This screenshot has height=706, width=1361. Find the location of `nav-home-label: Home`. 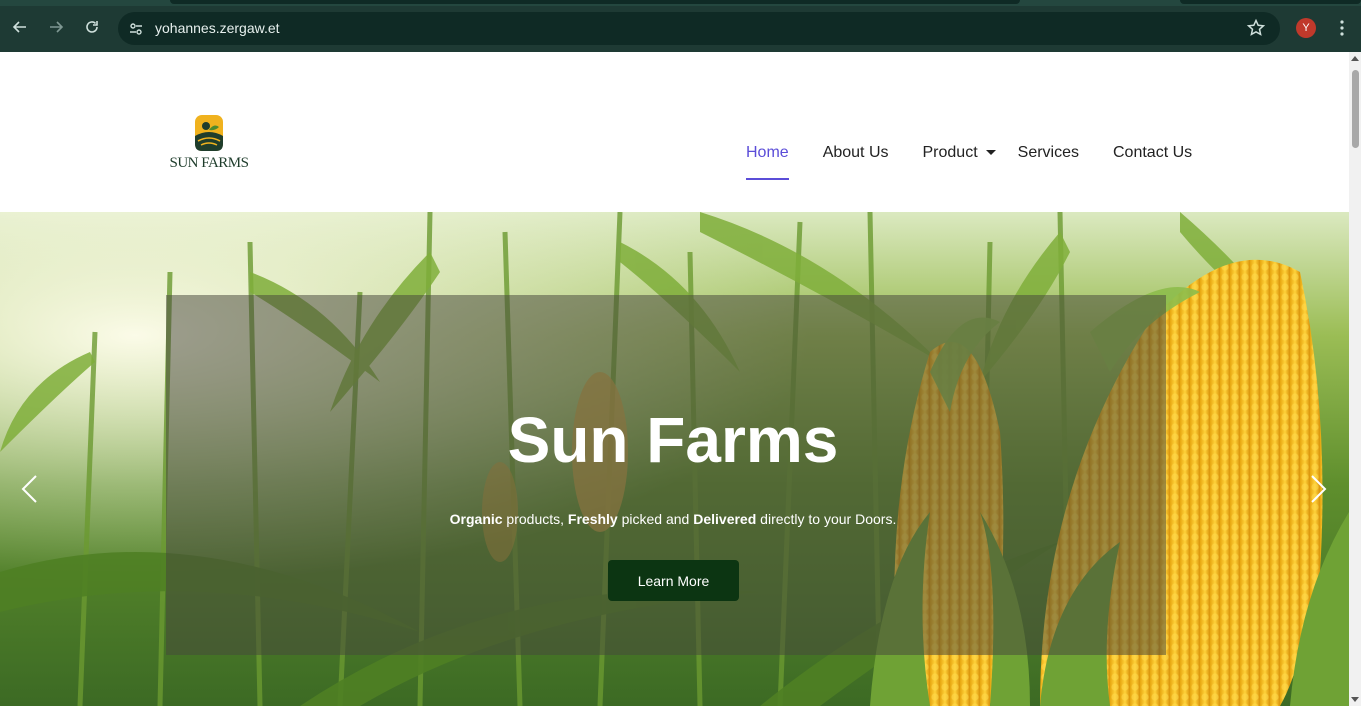

nav-home-label: Home is located at coordinates (767, 152).